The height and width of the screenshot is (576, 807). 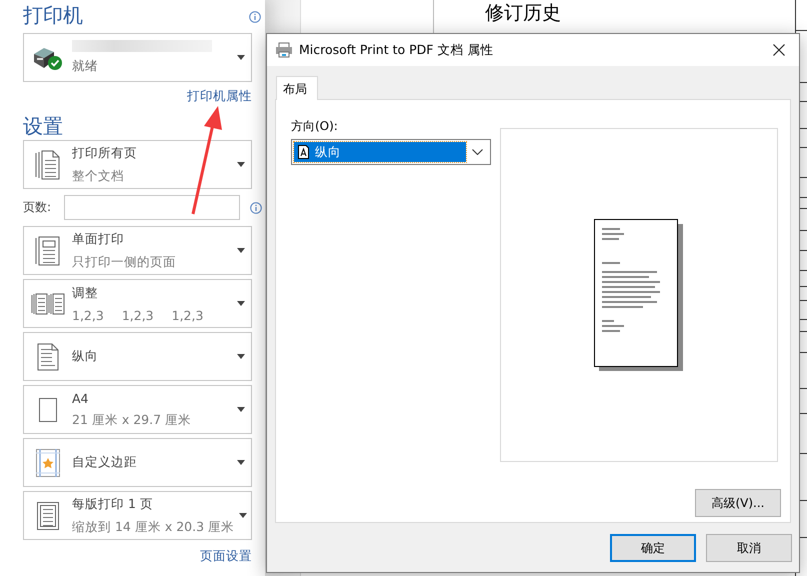 What do you see at coordinates (48, 516) in the screenshot?
I see `pages-per-sheet-icon` at bounding box center [48, 516].